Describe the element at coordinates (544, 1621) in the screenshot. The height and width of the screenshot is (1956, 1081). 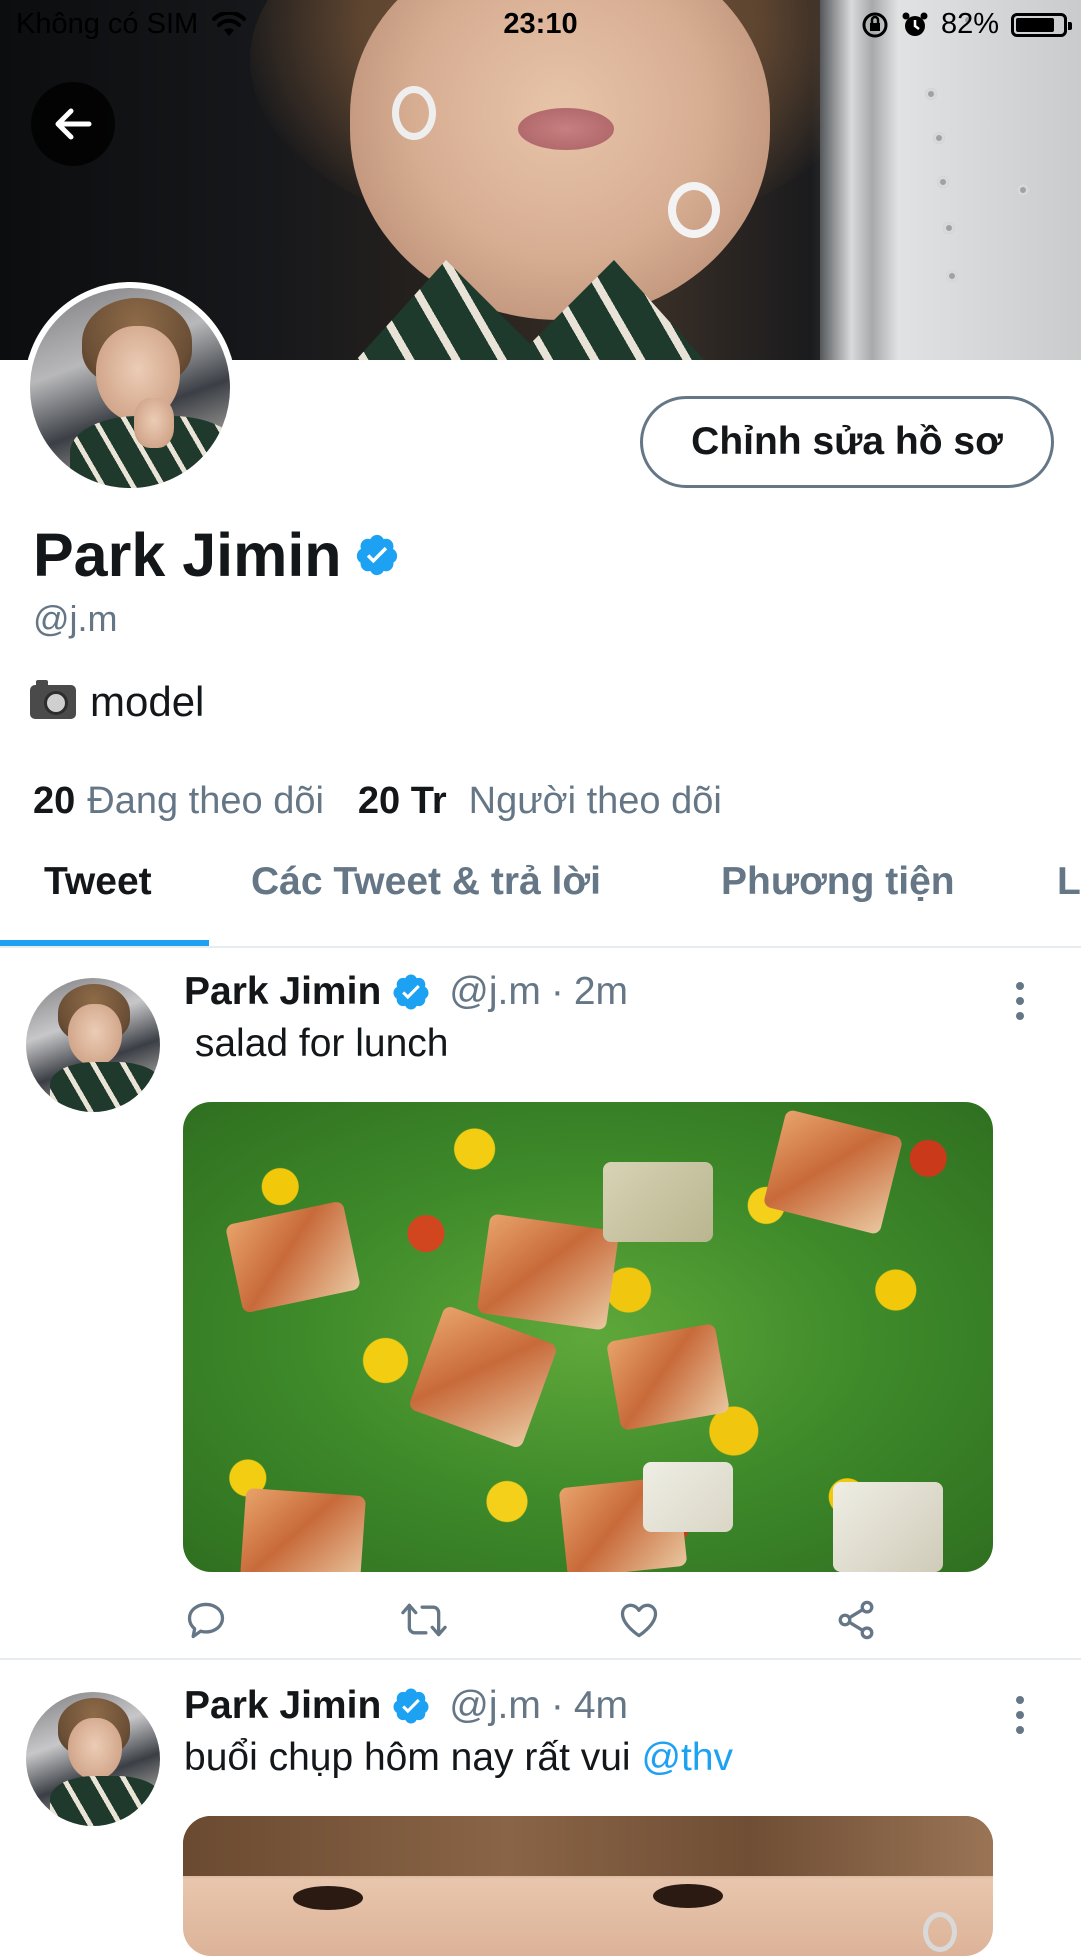
I see `tweet-actions` at that location.